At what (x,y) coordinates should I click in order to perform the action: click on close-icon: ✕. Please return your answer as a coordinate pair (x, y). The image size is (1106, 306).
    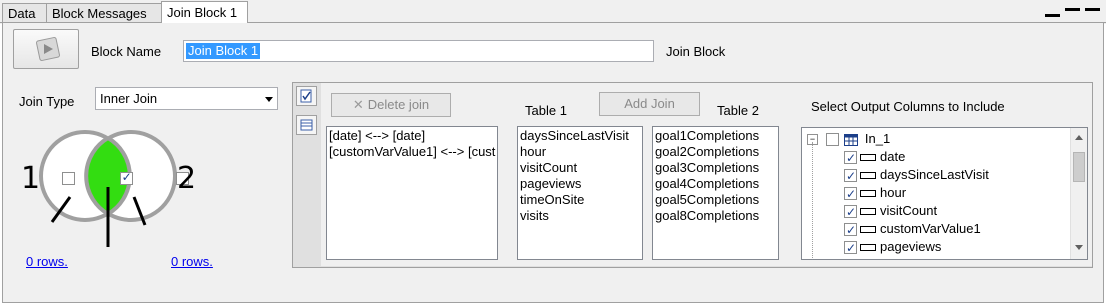
    Looking at the image, I should click on (358, 104).